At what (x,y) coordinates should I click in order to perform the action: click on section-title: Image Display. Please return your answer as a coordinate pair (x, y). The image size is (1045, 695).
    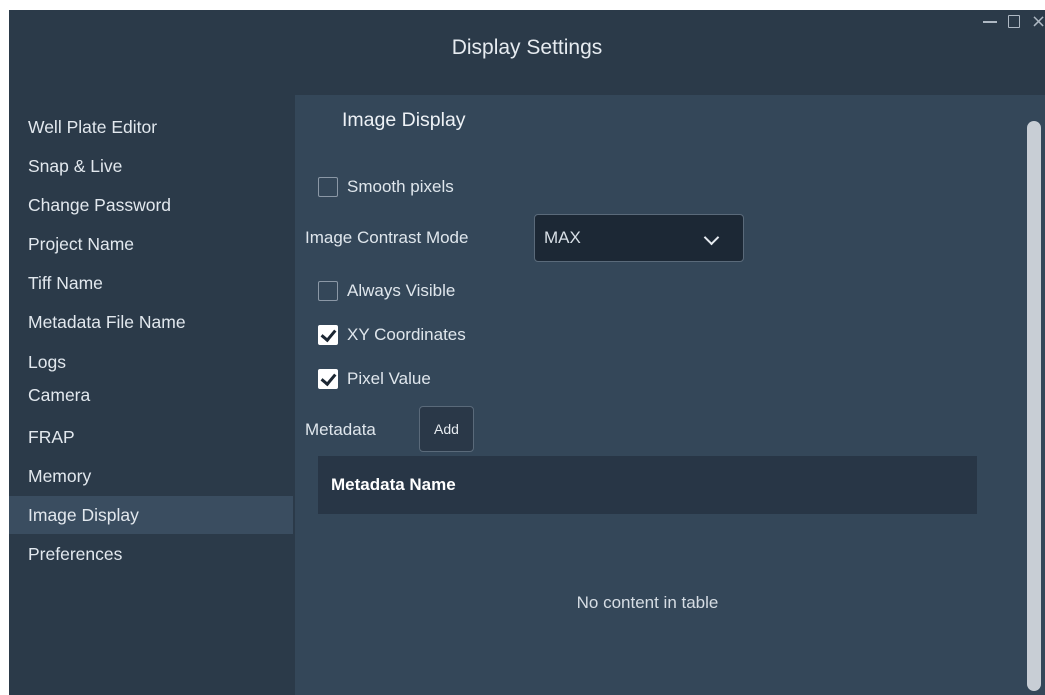
    Looking at the image, I should click on (404, 120).